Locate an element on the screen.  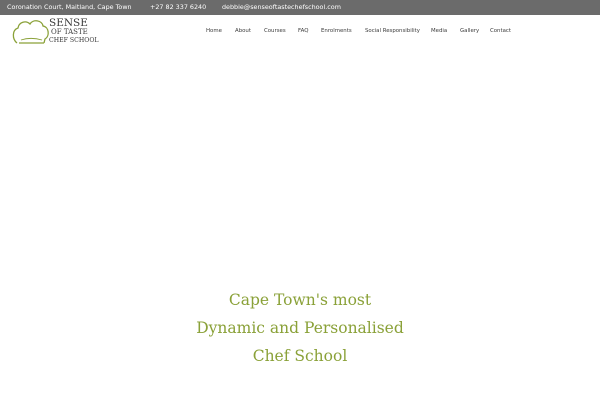
hero-headline-line-2: Dynamic and Personalised is located at coordinates (300, 328).